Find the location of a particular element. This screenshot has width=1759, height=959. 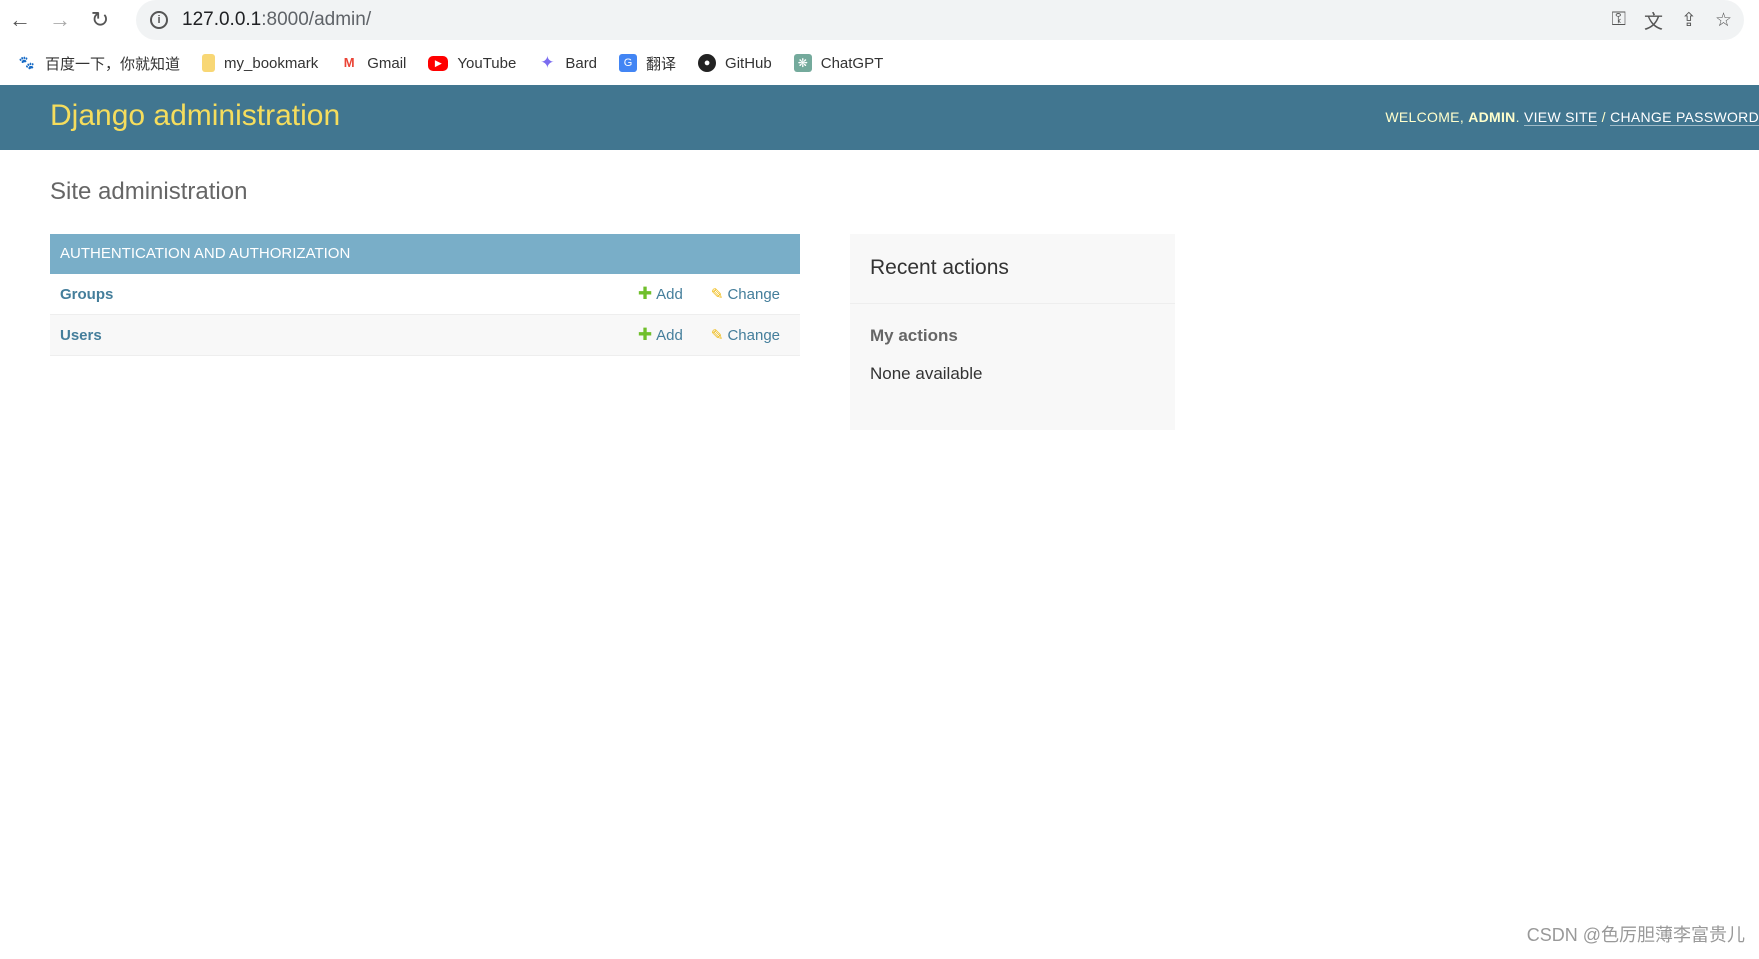

change-users-button: ✎ Change is located at coordinates (745, 335).